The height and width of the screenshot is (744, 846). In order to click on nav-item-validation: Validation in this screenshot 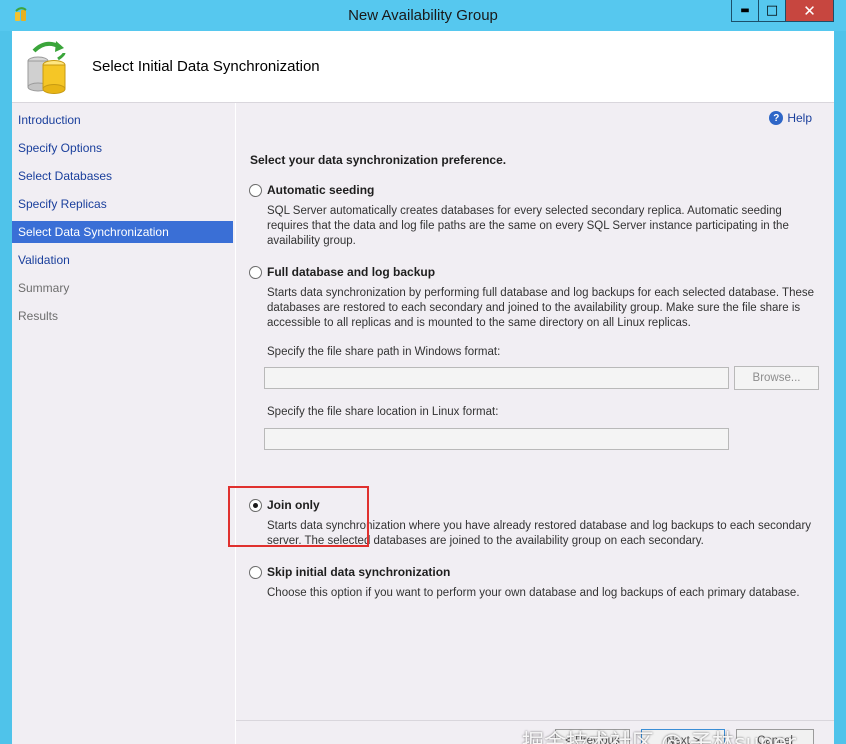, I will do `click(122, 260)`.